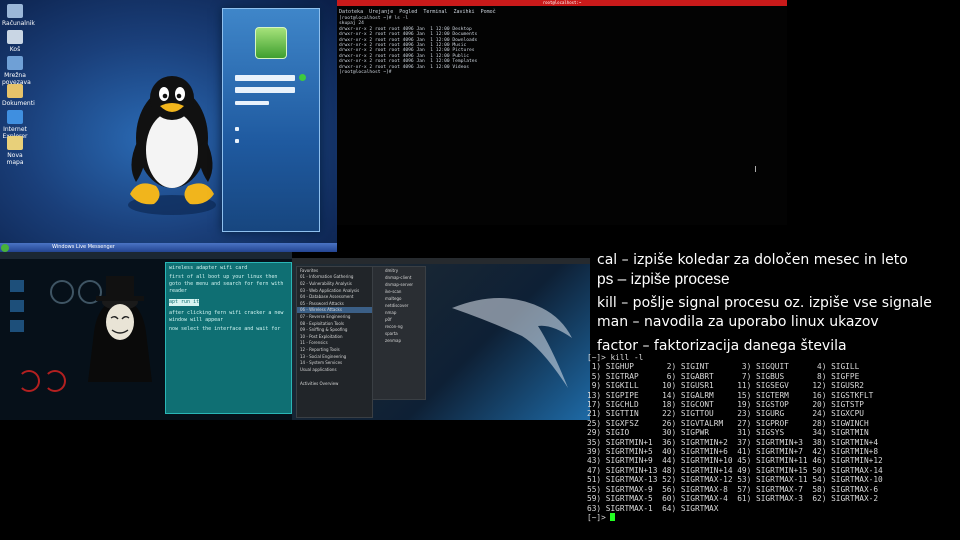 The width and height of the screenshot is (960, 540). Describe the element at coordinates (625, 433) in the screenshot. I see `signal-entry: 29) SIGIO` at that location.